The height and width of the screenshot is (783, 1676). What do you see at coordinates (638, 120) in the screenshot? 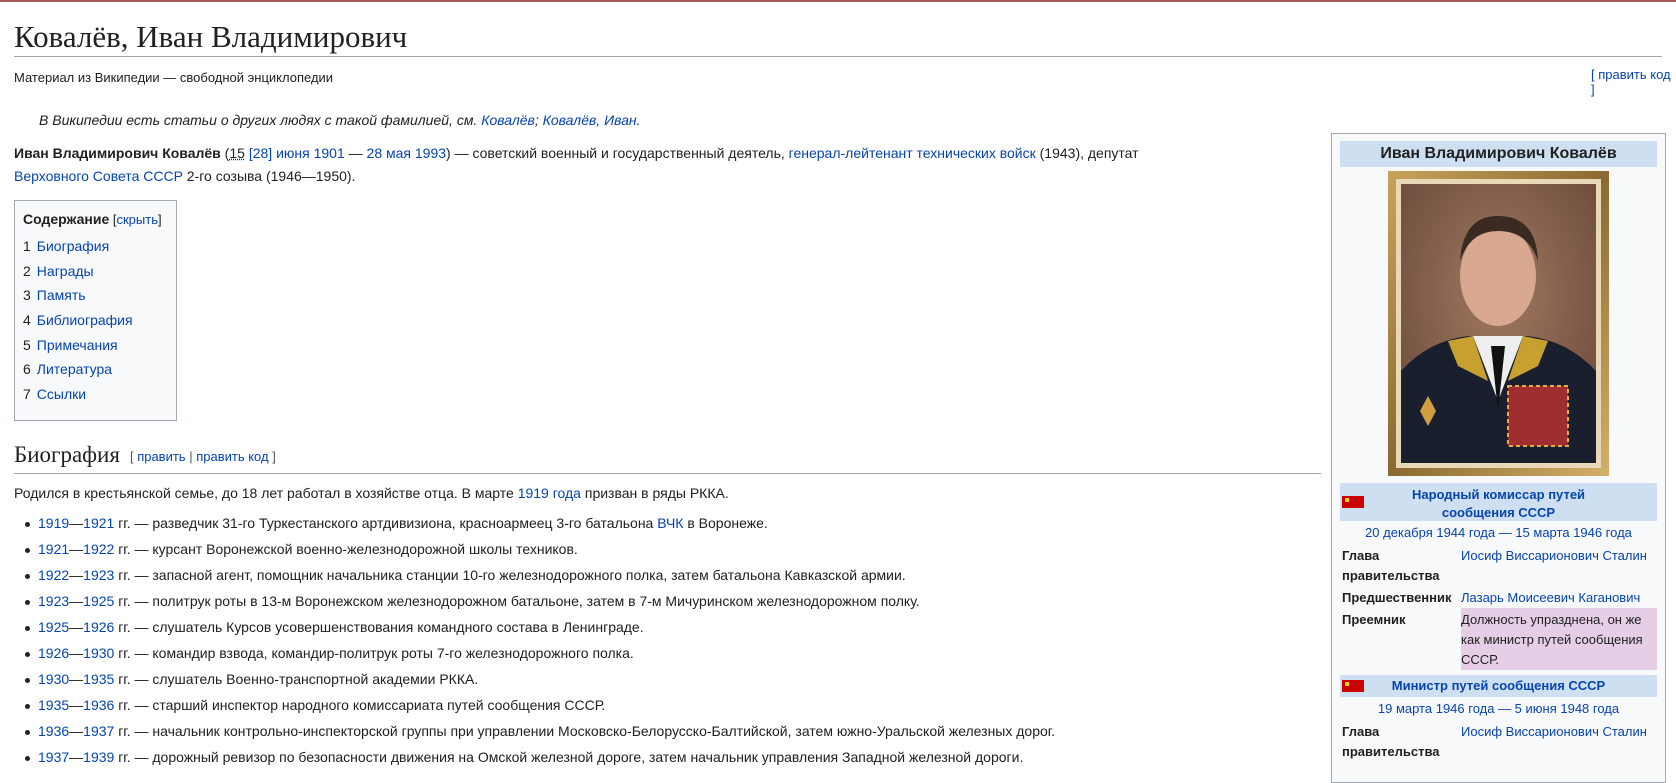
I see `hatnote-suffix: .` at bounding box center [638, 120].